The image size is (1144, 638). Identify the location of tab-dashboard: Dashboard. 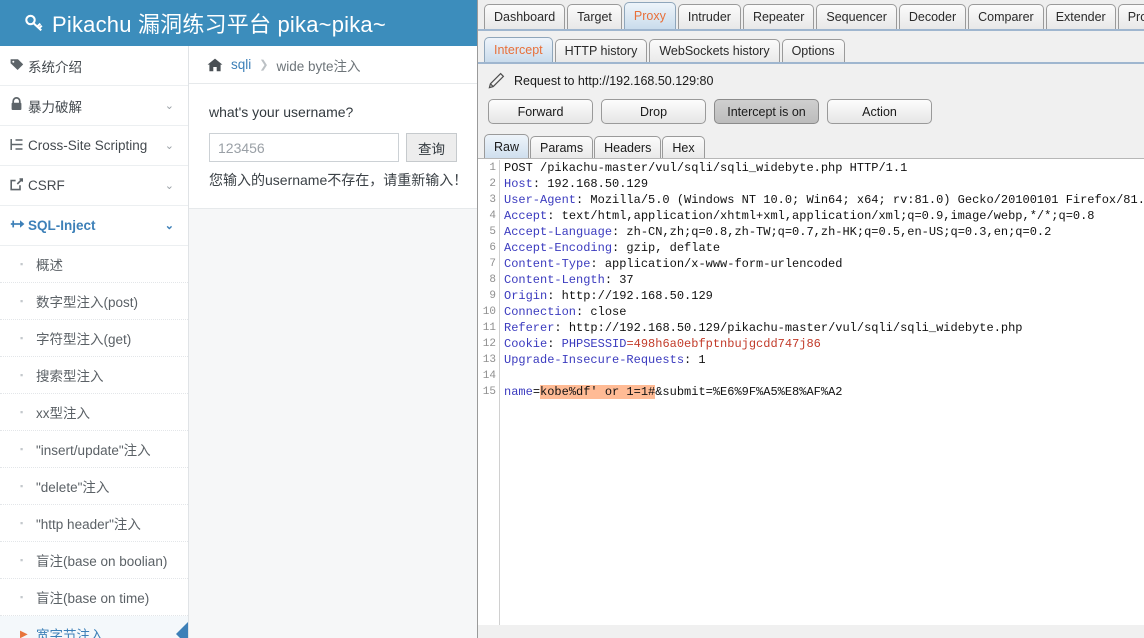
(525, 16).